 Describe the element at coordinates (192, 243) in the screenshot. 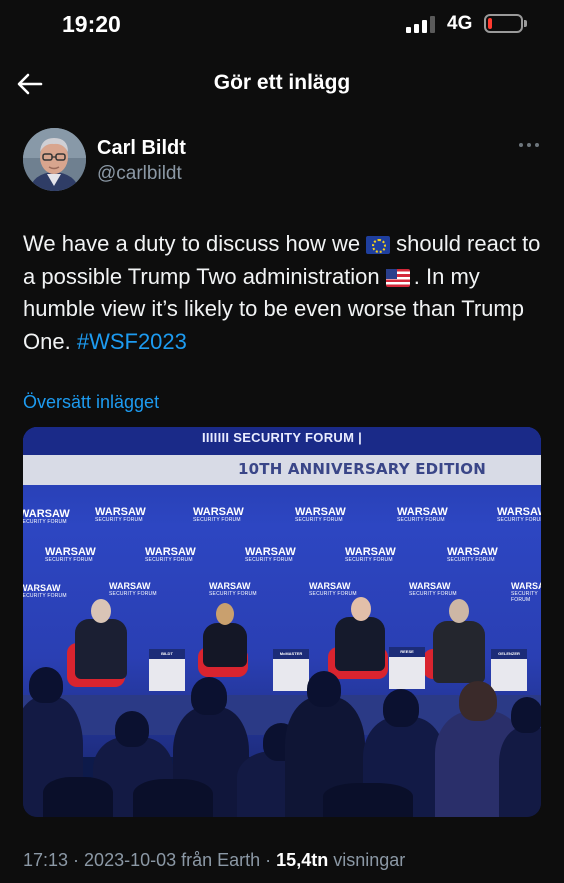

I see `tweet-text-part1: We have a duty to discuss how we` at that location.